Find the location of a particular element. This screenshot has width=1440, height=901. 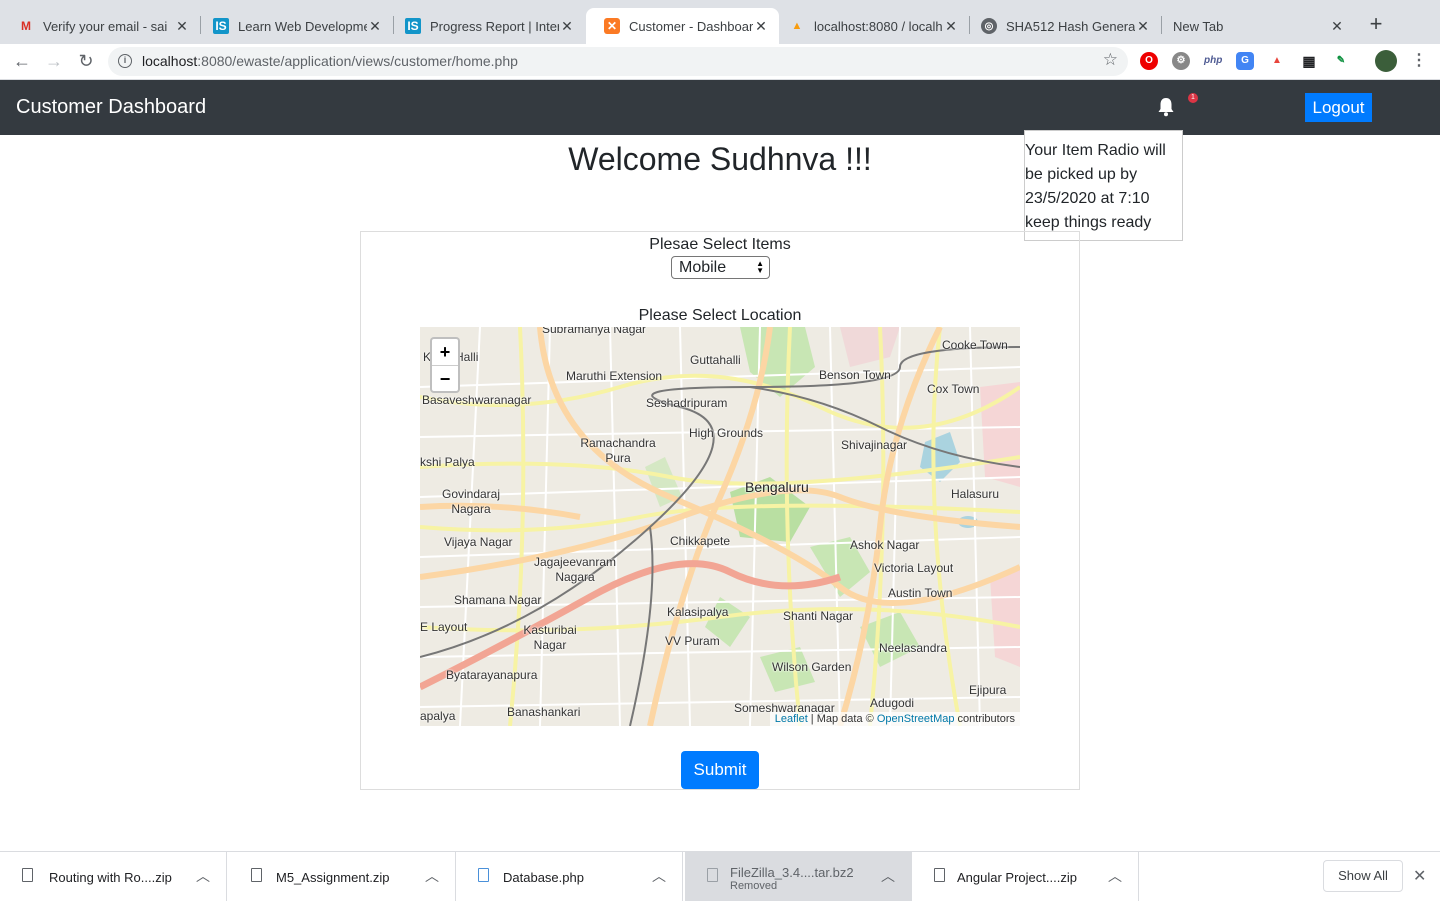

file-icon is located at coordinates (712, 875).